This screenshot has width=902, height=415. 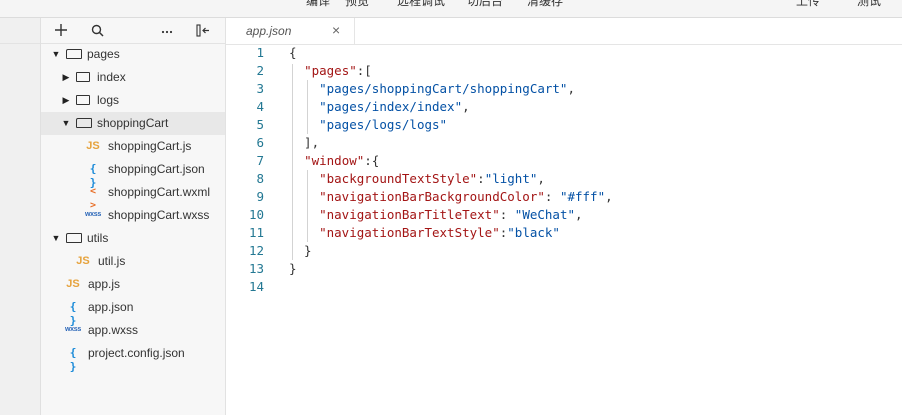 I want to click on wxss-file-icon: wxss, so click(x=73, y=329).